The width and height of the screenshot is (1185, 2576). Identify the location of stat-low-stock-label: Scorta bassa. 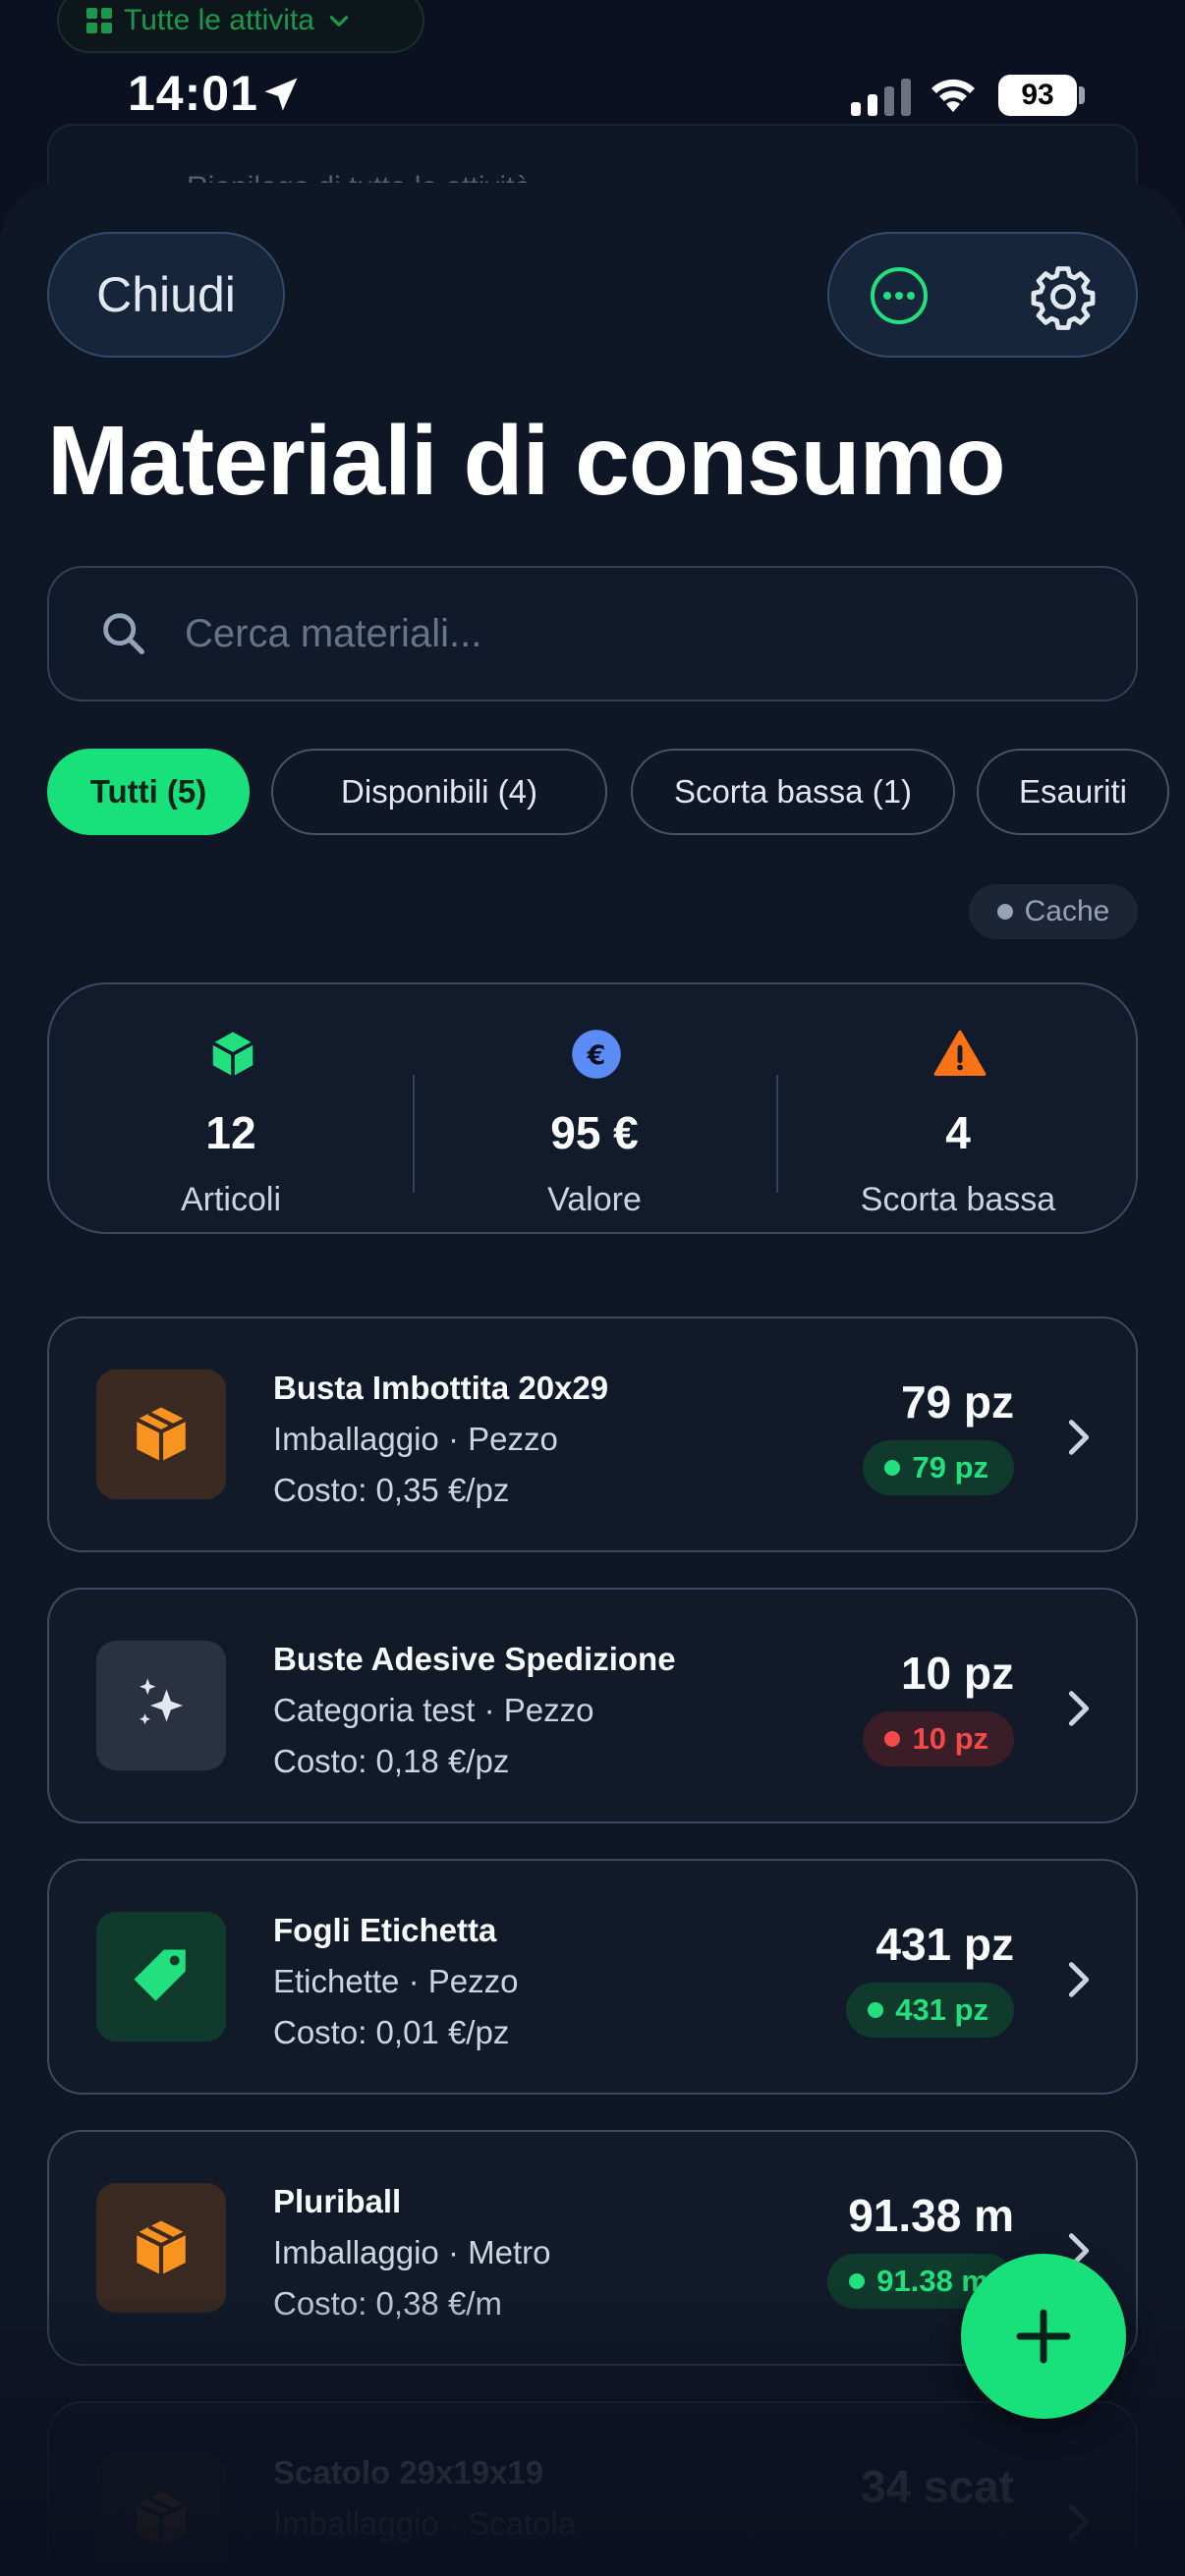
(958, 1199).